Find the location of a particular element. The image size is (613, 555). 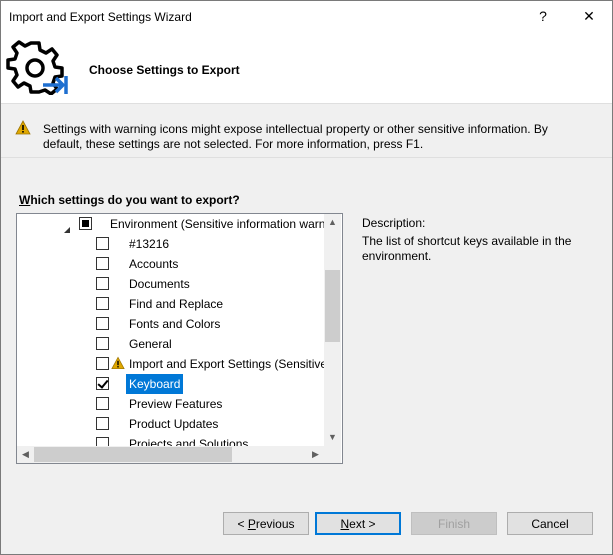

tree-root-row: Environment (Sensitive information warn is located at coordinates (171, 224).